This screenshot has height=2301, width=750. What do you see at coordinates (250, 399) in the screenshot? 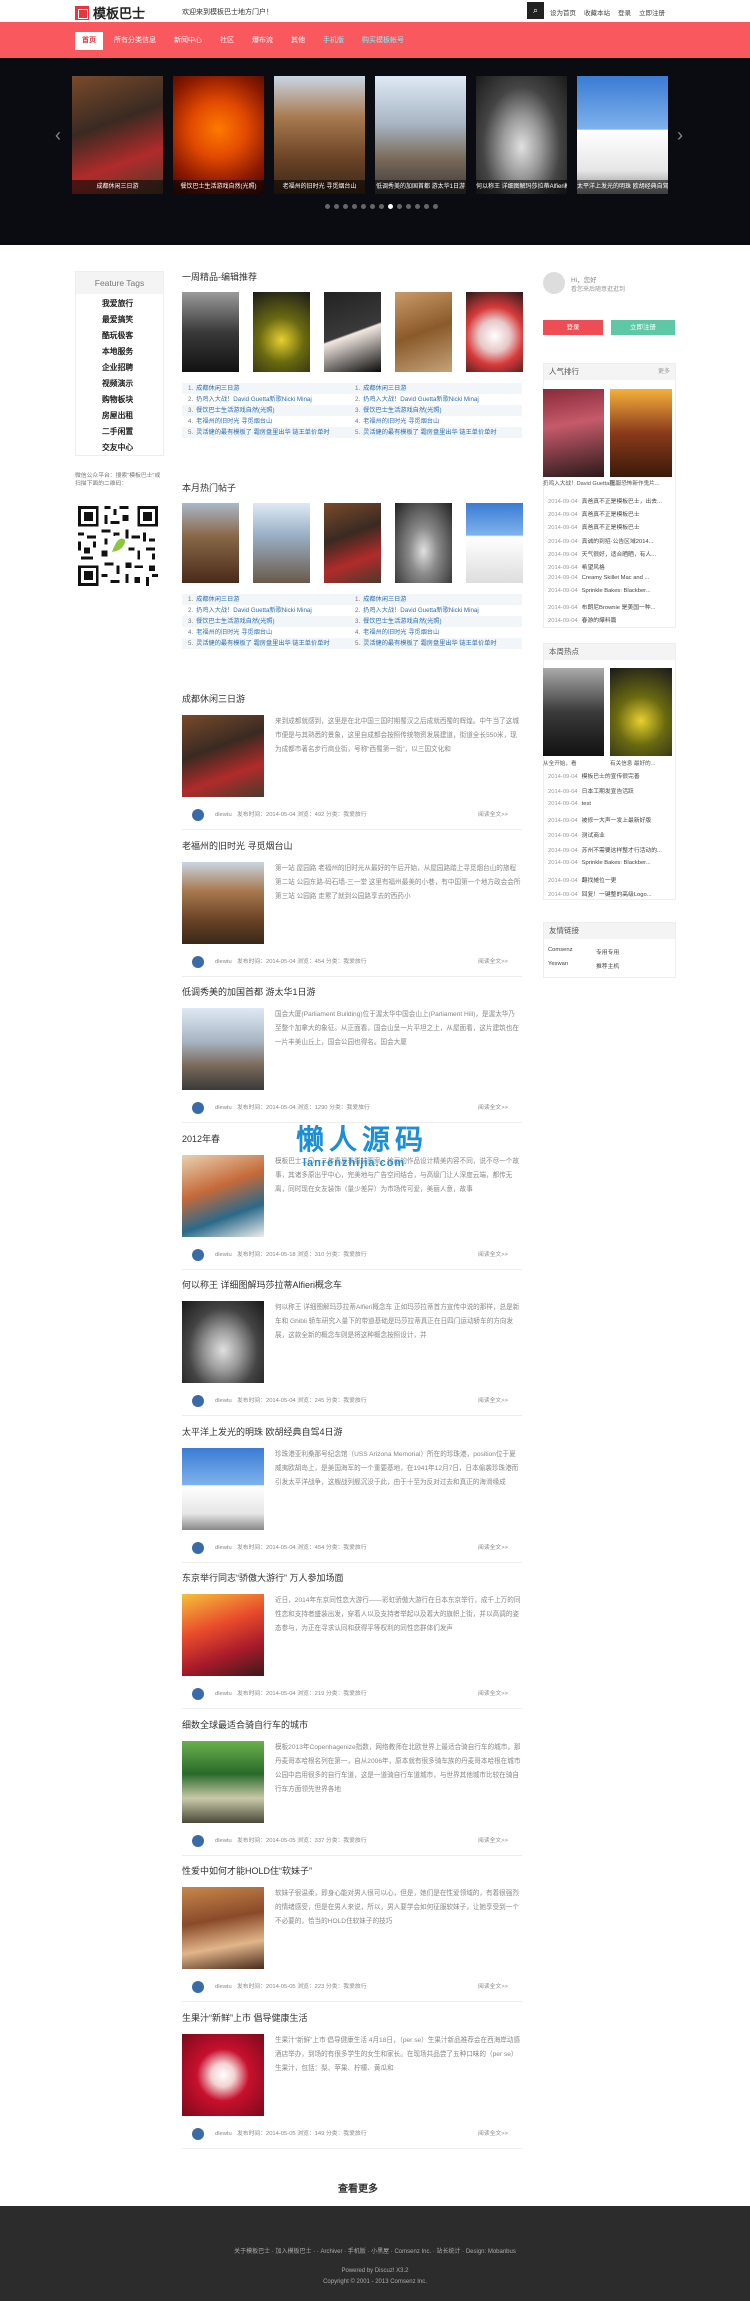
I see `weekly-link: 2. 扔鸡入大战！David Guetta新歌Nicki Minaj` at bounding box center [250, 399].